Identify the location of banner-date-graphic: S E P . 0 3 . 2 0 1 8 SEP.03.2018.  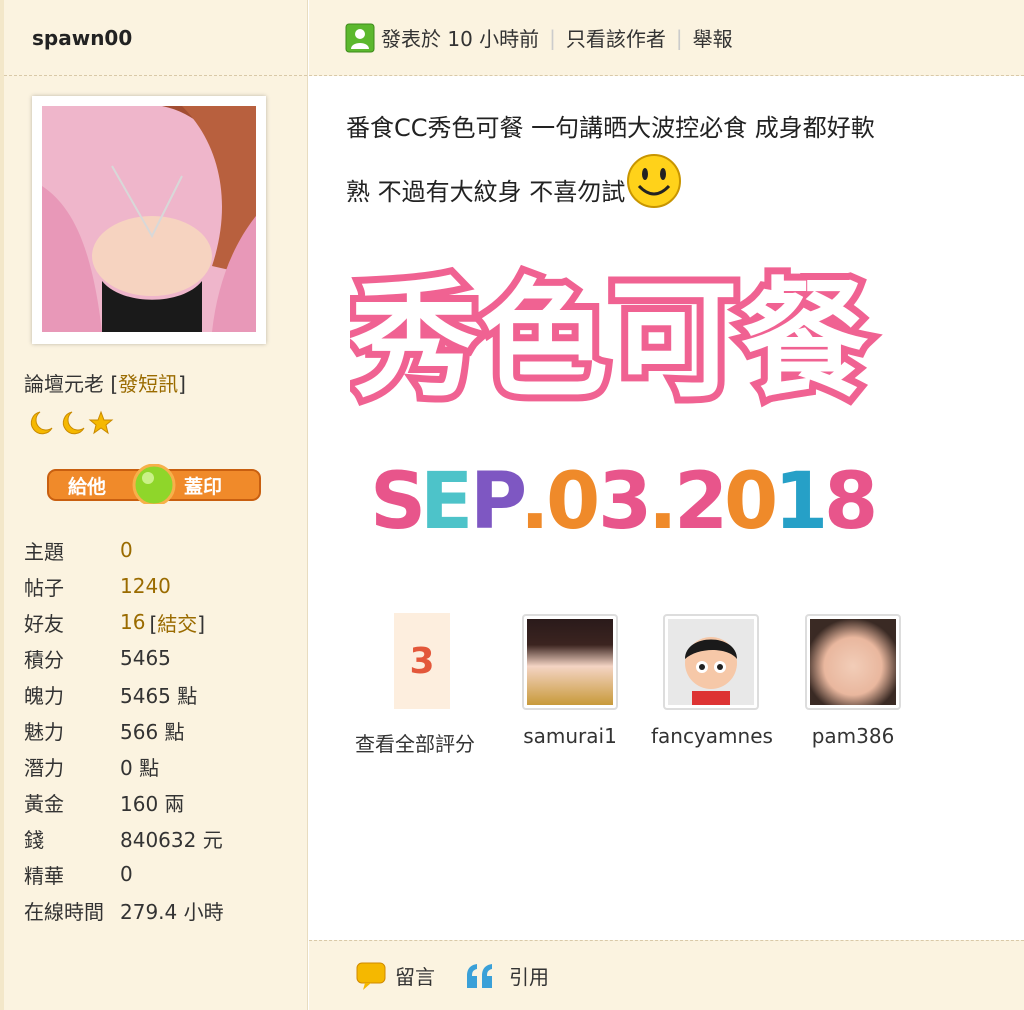
(650, 499).